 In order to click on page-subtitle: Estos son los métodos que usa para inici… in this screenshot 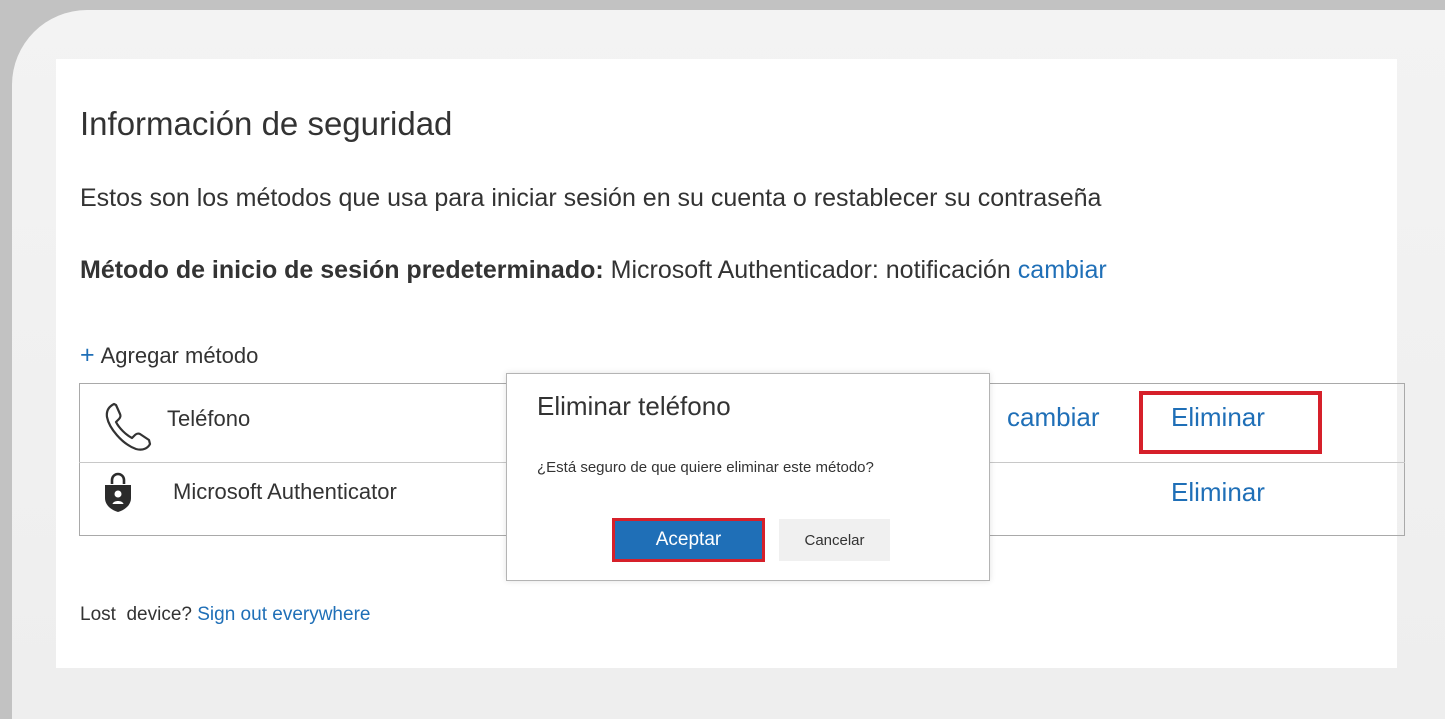, I will do `click(591, 198)`.